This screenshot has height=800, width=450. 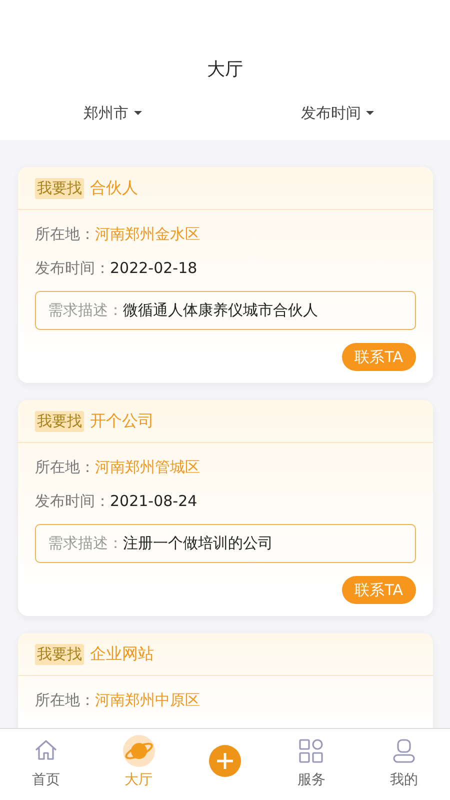 What do you see at coordinates (225, 760) in the screenshot?
I see `add-button` at bounding box center [225, 760].